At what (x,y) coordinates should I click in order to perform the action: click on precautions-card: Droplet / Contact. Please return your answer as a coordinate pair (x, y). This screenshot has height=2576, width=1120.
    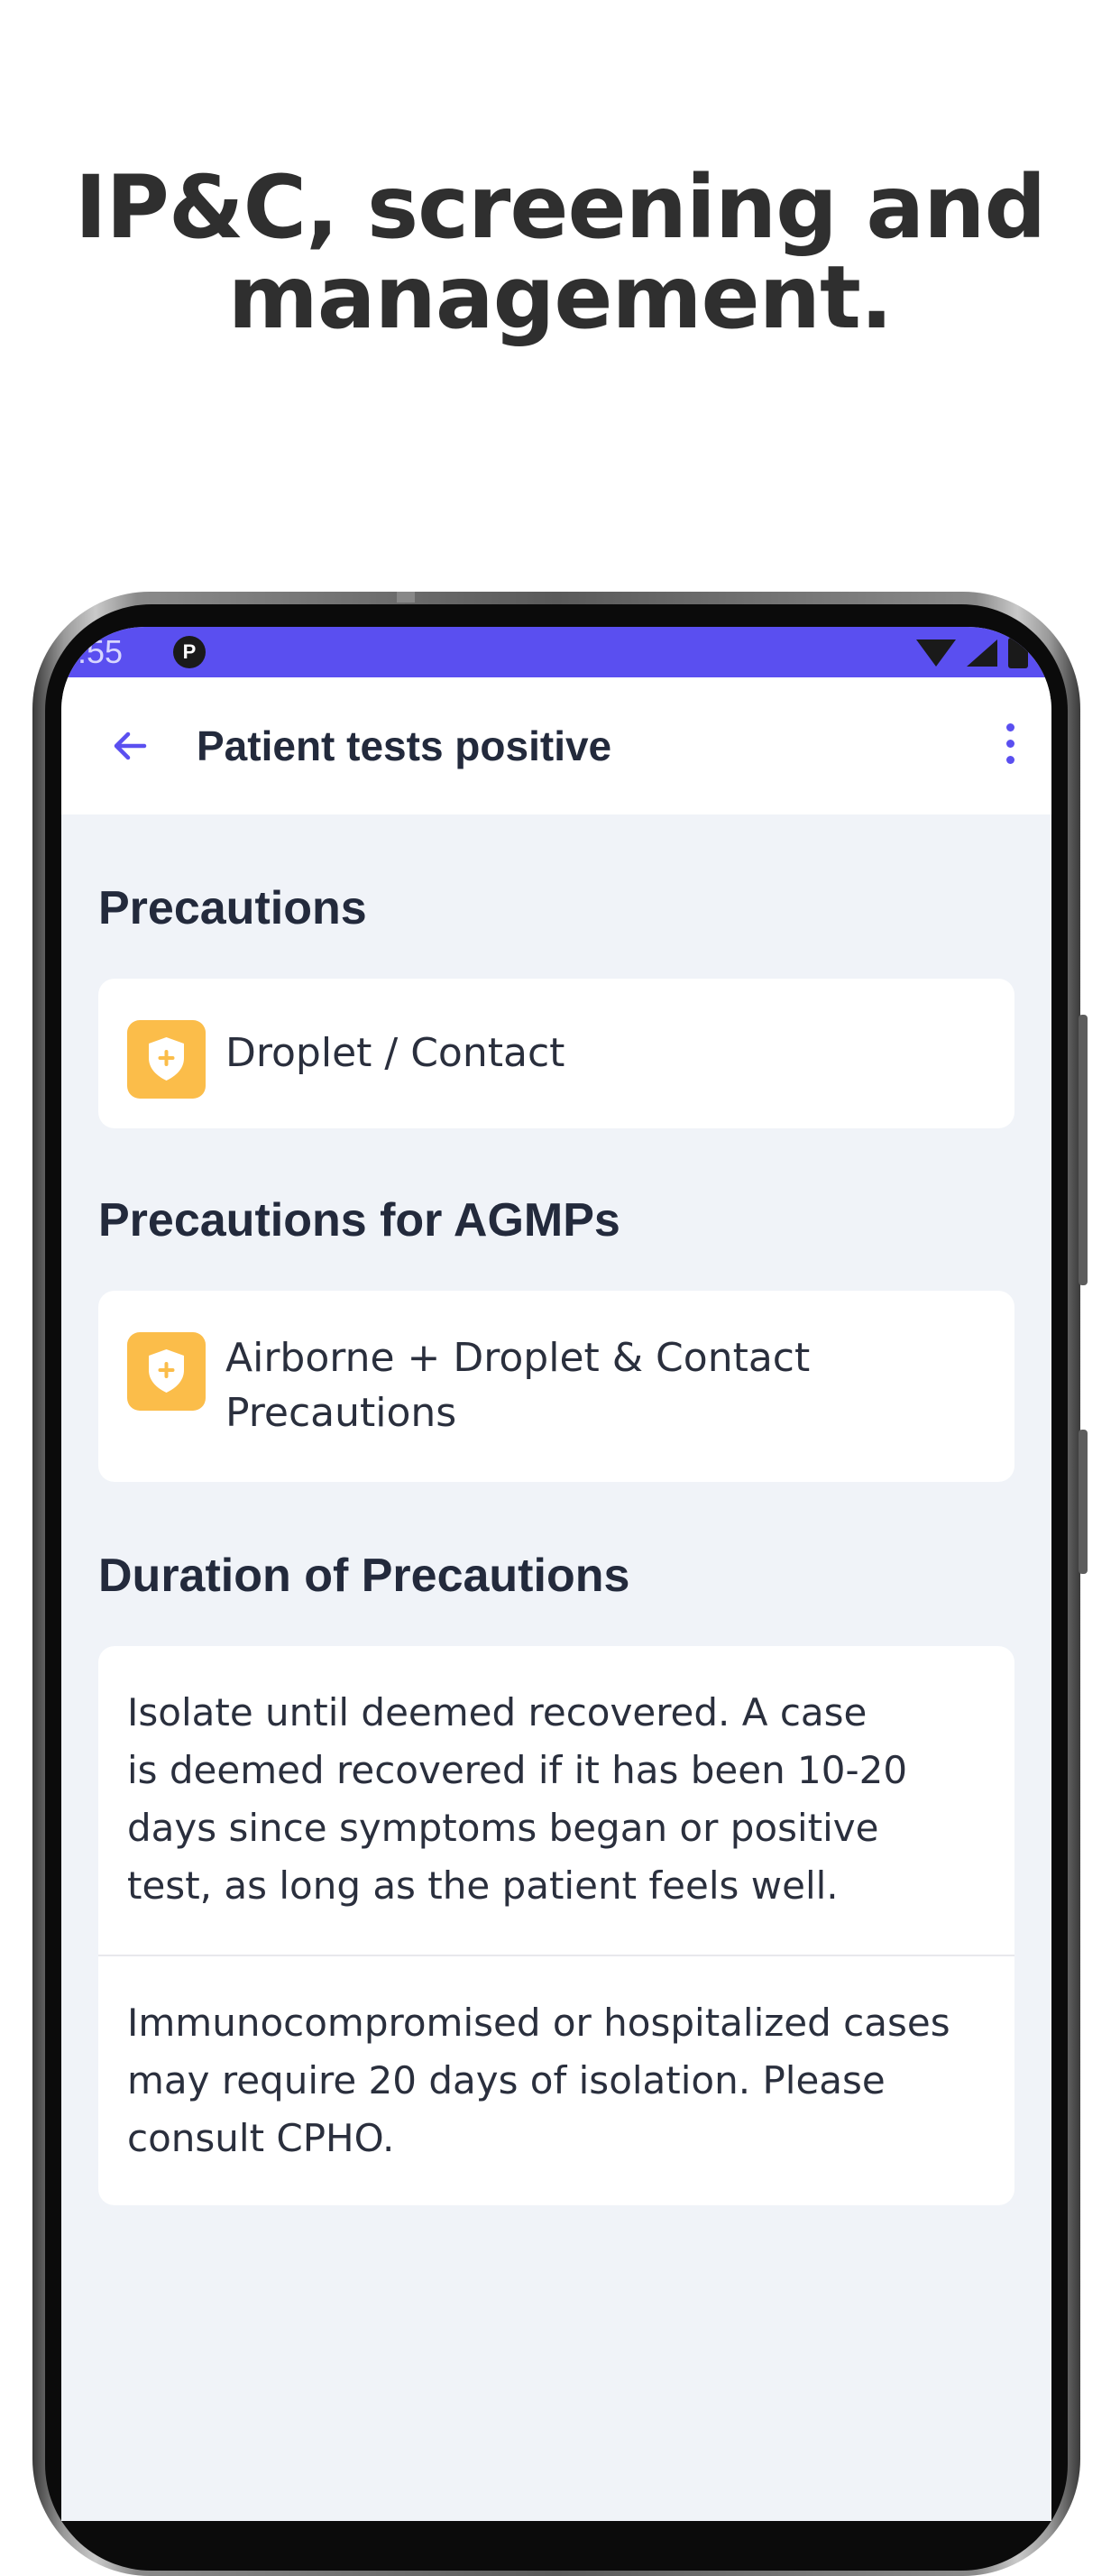
    Looking at the image, I should click on (556, 1053).